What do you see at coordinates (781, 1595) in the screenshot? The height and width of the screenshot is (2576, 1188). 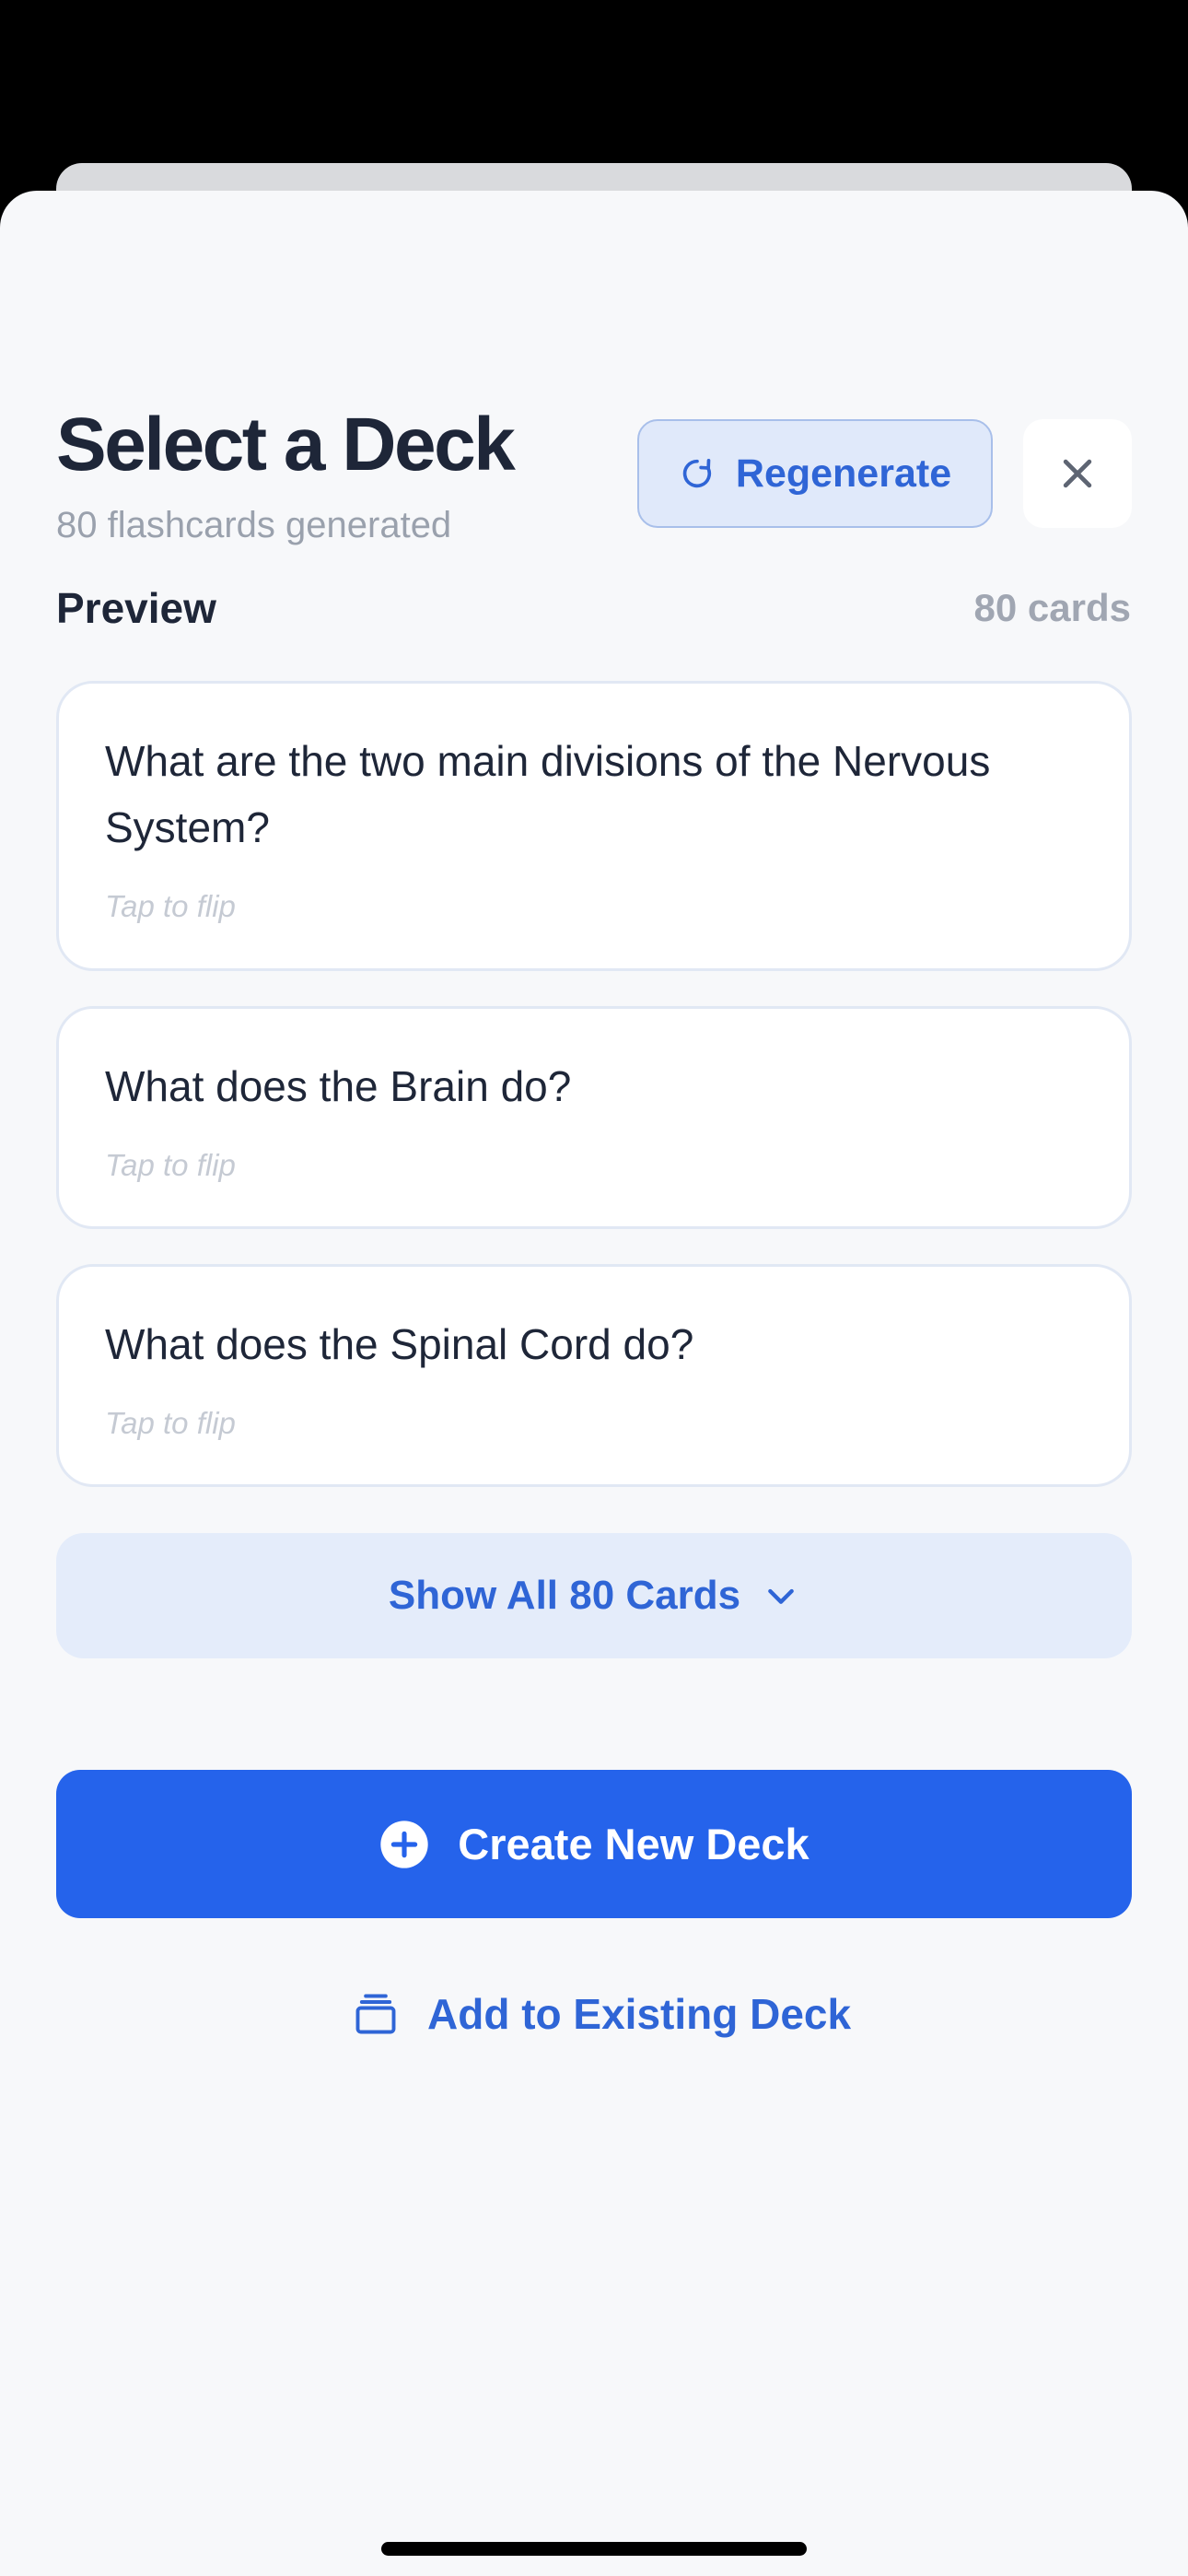 I see `chevron-down-icon` at bounding box center [781, 1595].